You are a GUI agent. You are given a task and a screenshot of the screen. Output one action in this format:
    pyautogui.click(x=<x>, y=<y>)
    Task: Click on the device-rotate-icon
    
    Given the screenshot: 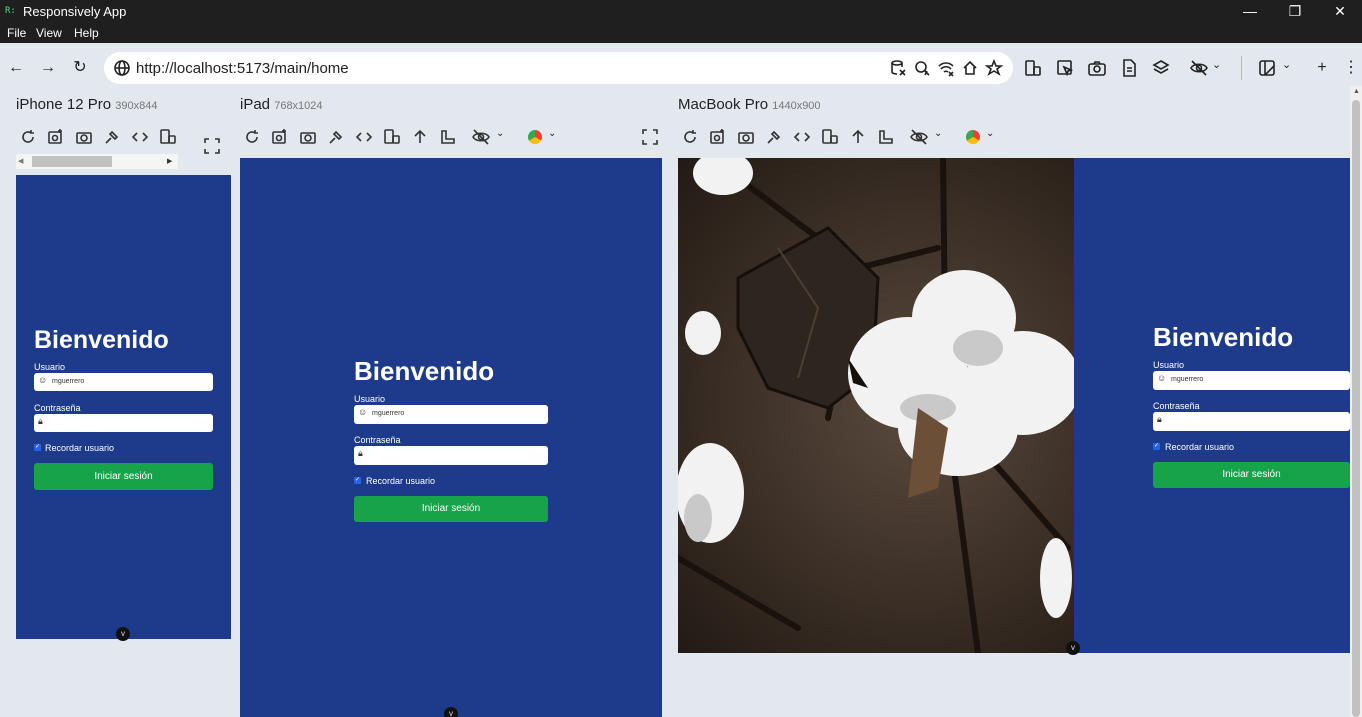 What is the action you would take?
    pyautogui.click(x=1033, y=68)
    